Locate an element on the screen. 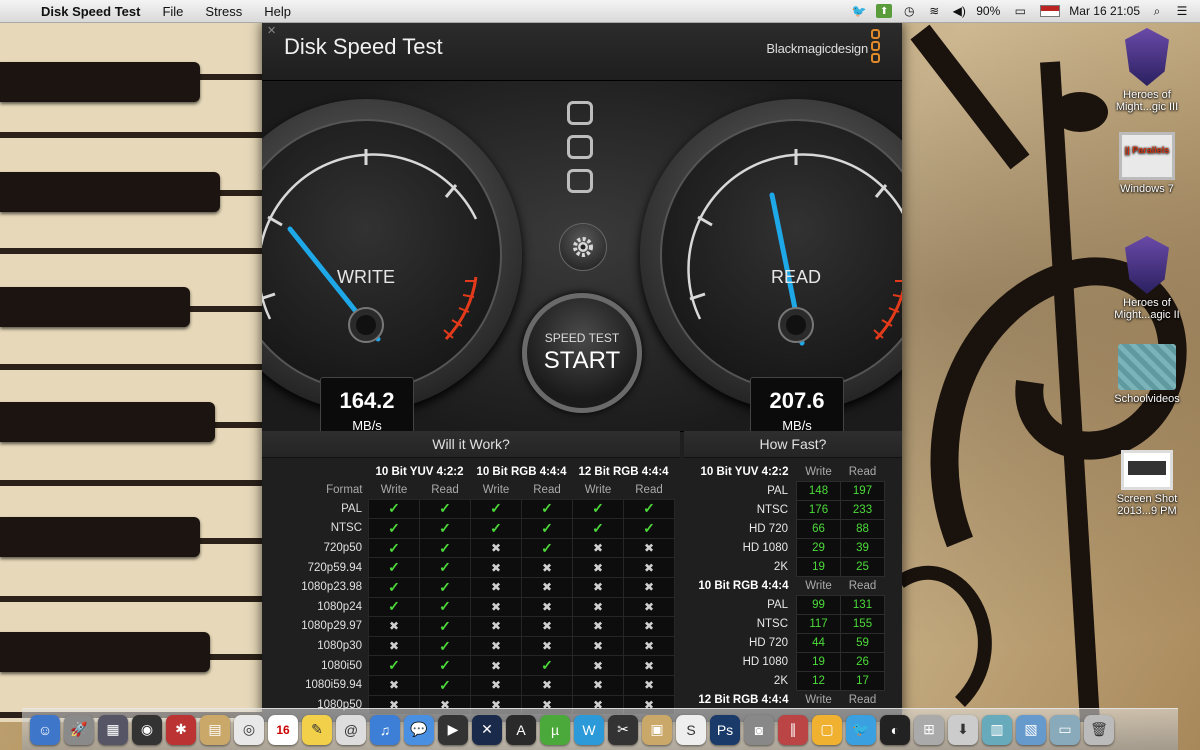 The image size is (1200, 750). messages-icon: 💬 is located at coordinates (419, 729).